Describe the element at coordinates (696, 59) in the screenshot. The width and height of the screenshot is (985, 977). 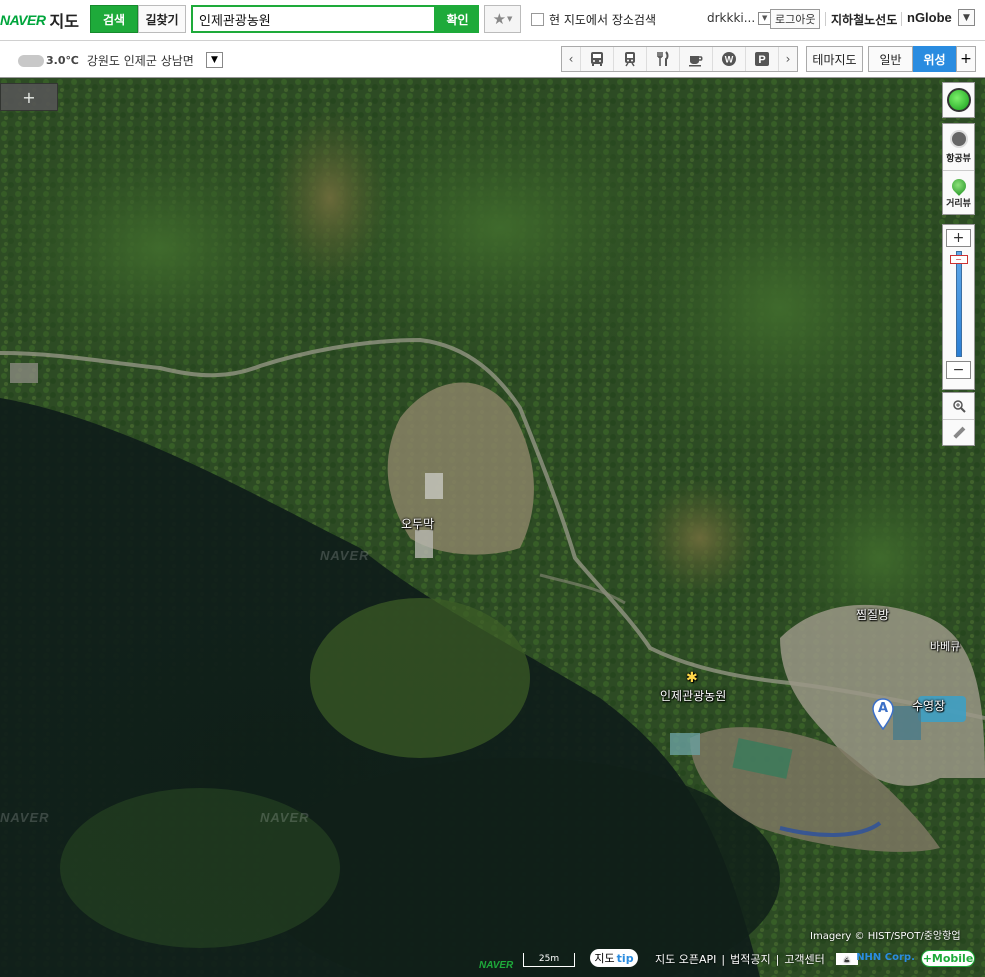
I see `cafe-icon` at that location.